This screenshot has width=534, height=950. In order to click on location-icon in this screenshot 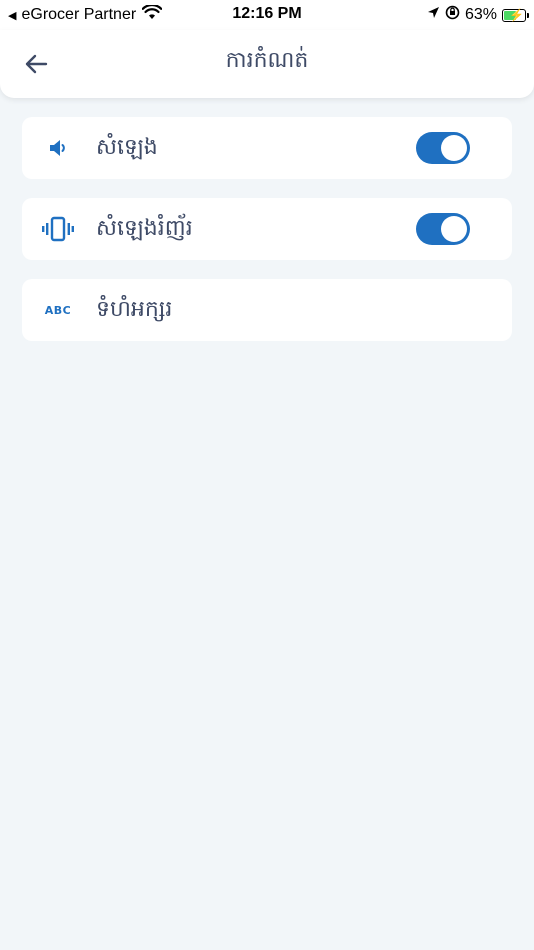, I will do `click(433, 15)`.